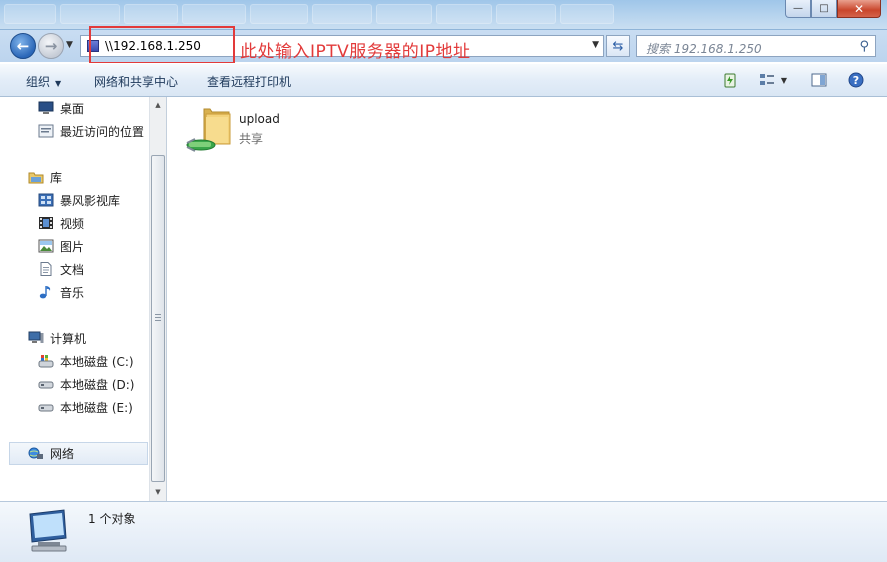 The width and height of the screenshot is (887, 562). Describe the element at coordinates (251, 139) in the screenshot. I see `folder-share-status: 共享` at that location.